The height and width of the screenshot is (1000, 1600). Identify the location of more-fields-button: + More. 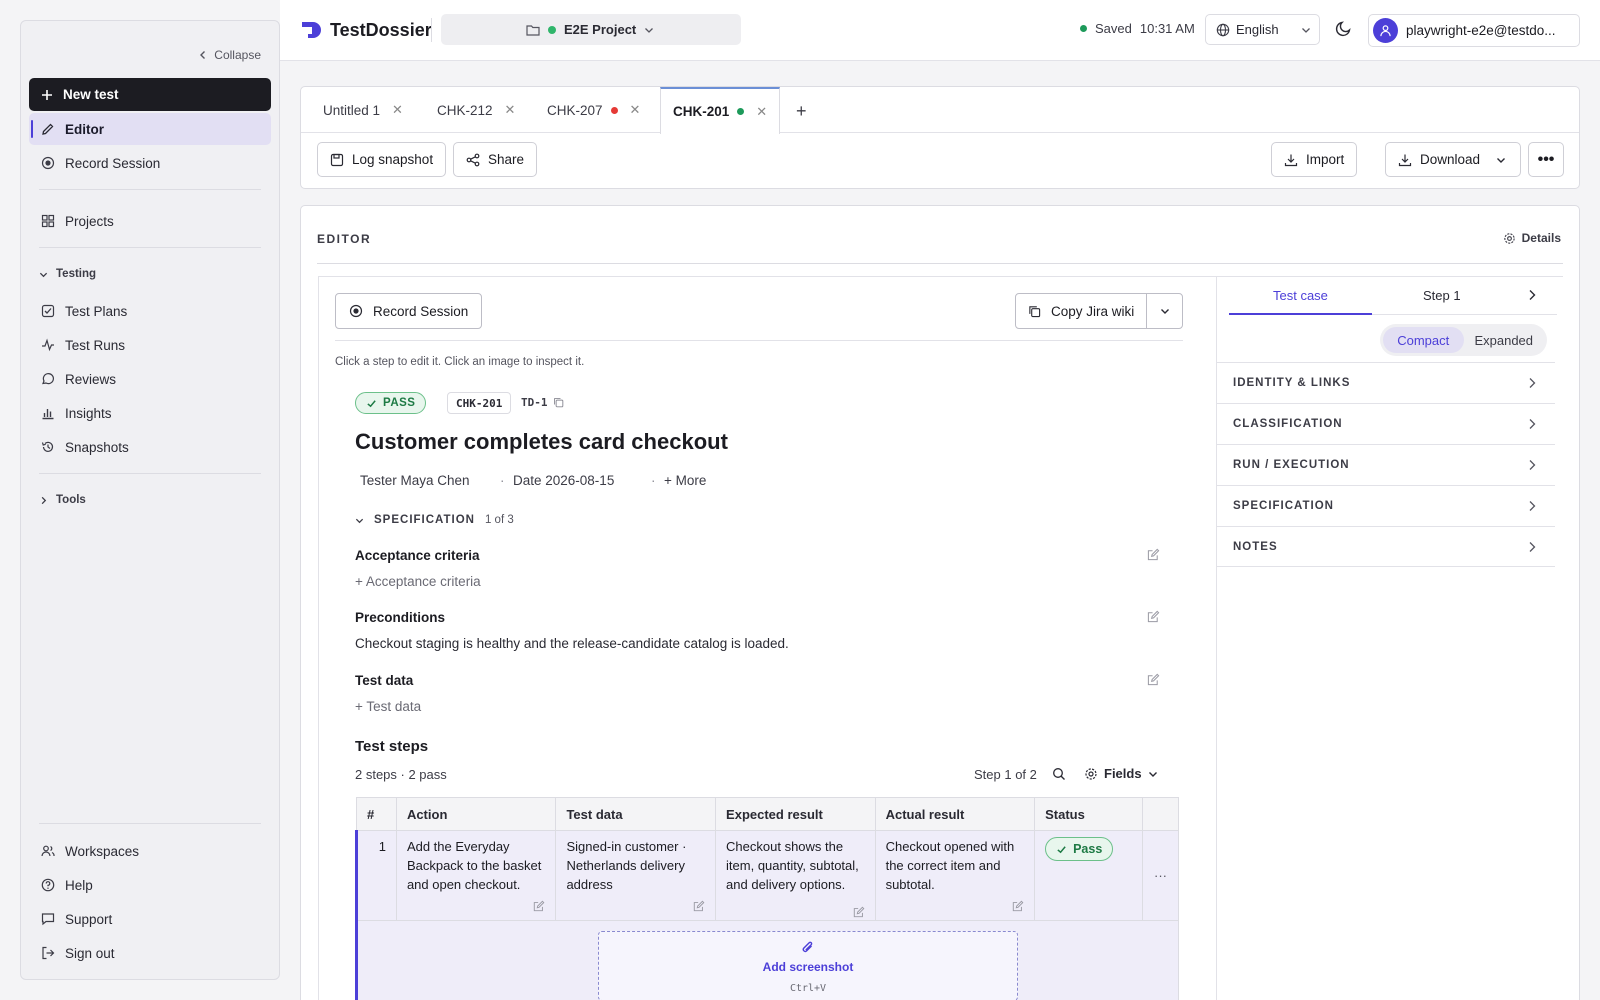
(685, 480).